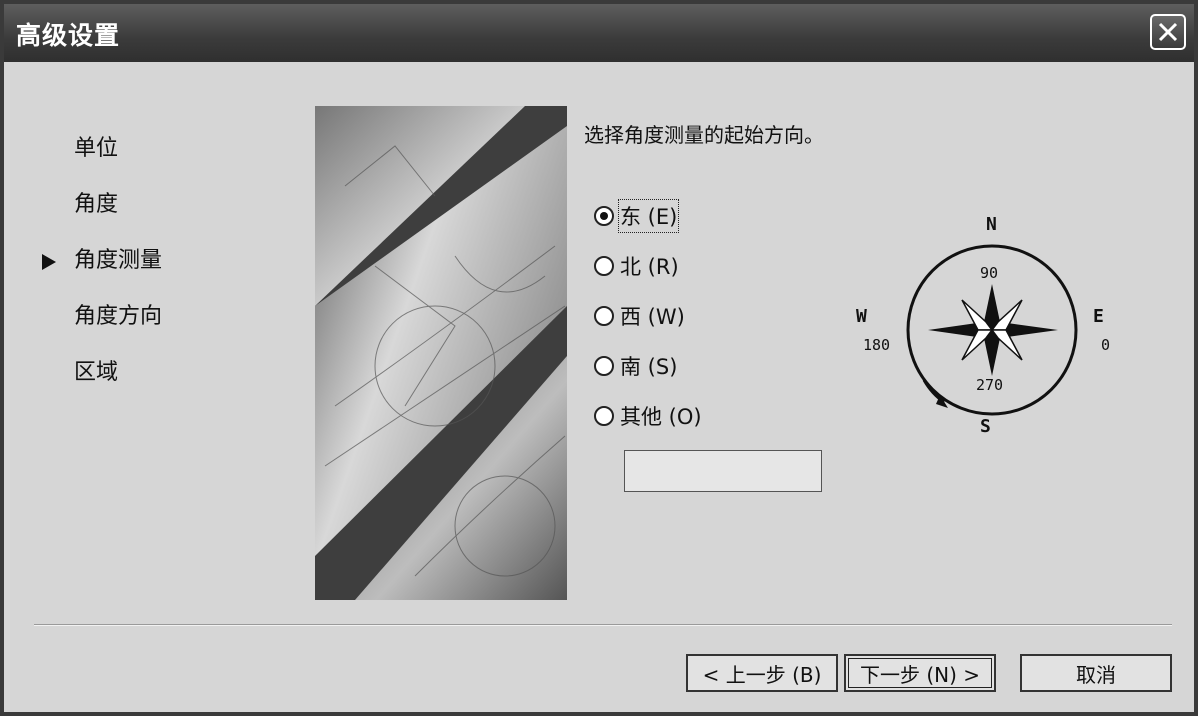 The image size is (1198, 716). I want to click on radio-east-label: 东 (E), so click(648, 216).